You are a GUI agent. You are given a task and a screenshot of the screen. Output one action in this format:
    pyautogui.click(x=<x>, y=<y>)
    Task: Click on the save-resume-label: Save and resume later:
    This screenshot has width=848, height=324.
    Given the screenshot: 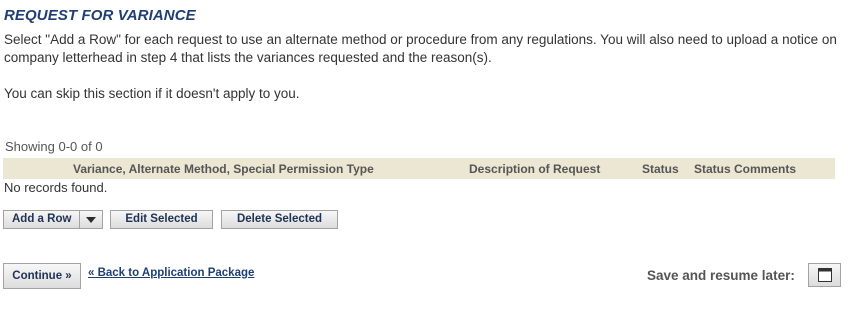 What is the action you would take?
    pyautogui.click(x=721, y=275)
    